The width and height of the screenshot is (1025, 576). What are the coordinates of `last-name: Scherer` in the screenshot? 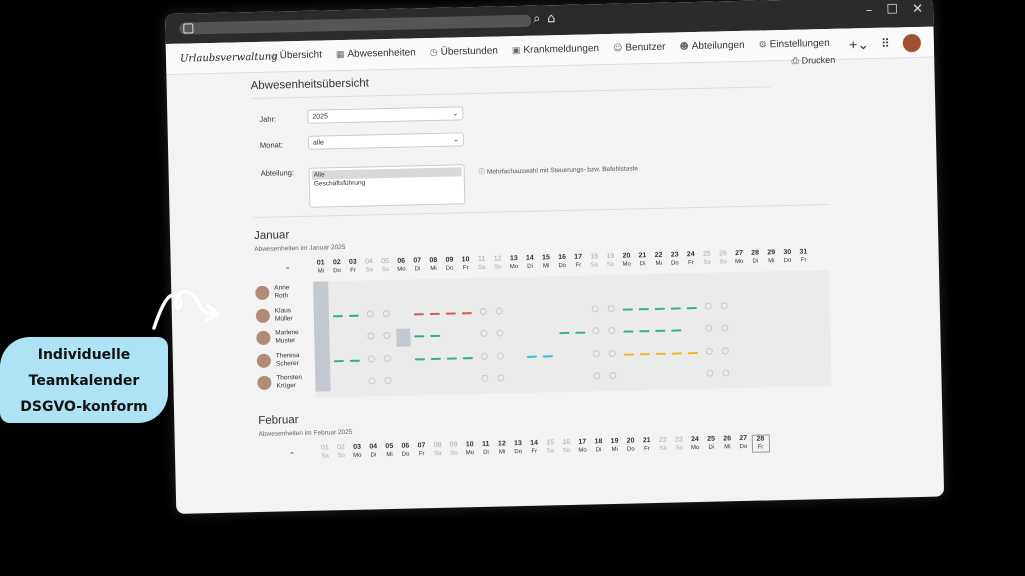 It's located at (287, 363).